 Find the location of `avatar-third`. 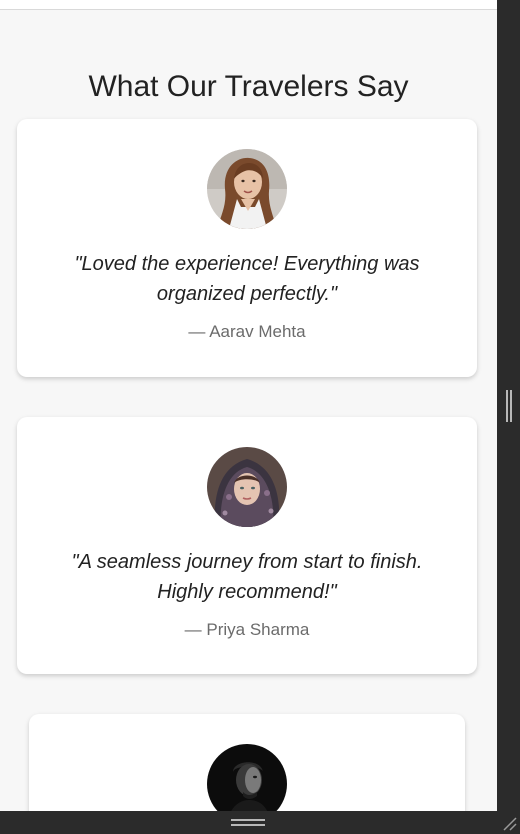

avatar-third is located at coordinates (247, 777).